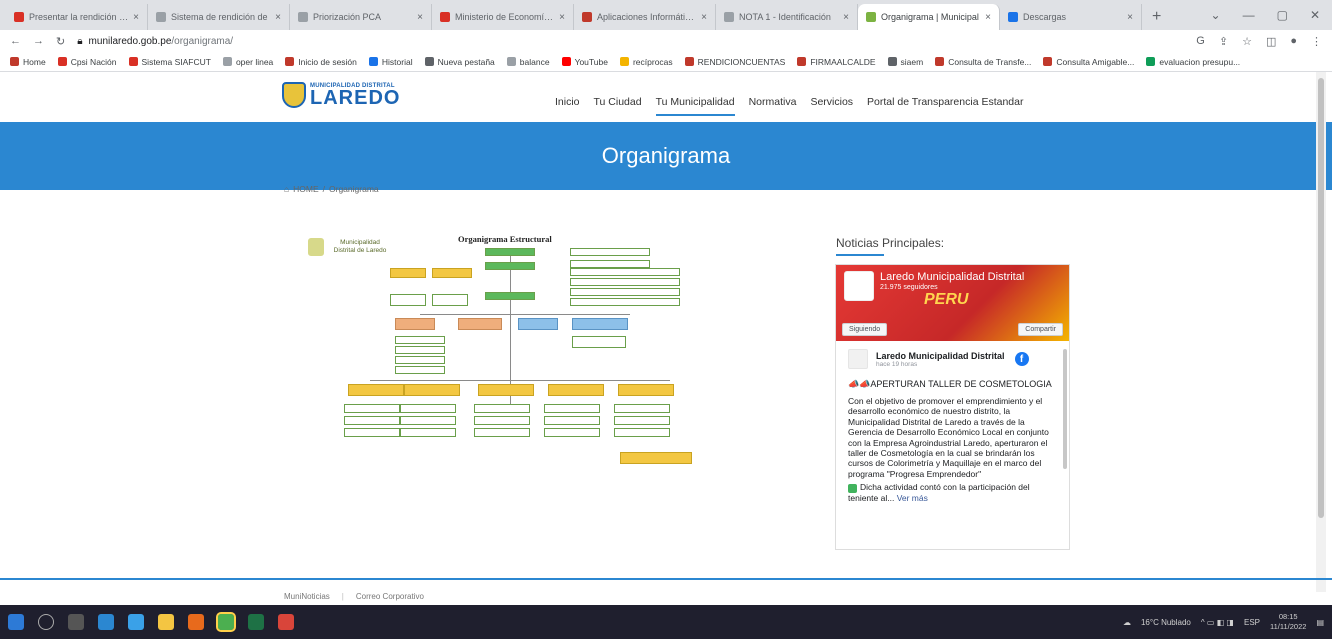 This screenshot has height=639, width=1332. What do you see at coordinates (773, 106) in the screenshot?
I see `nav-item: Normativa` at bounding box center [773, 106].